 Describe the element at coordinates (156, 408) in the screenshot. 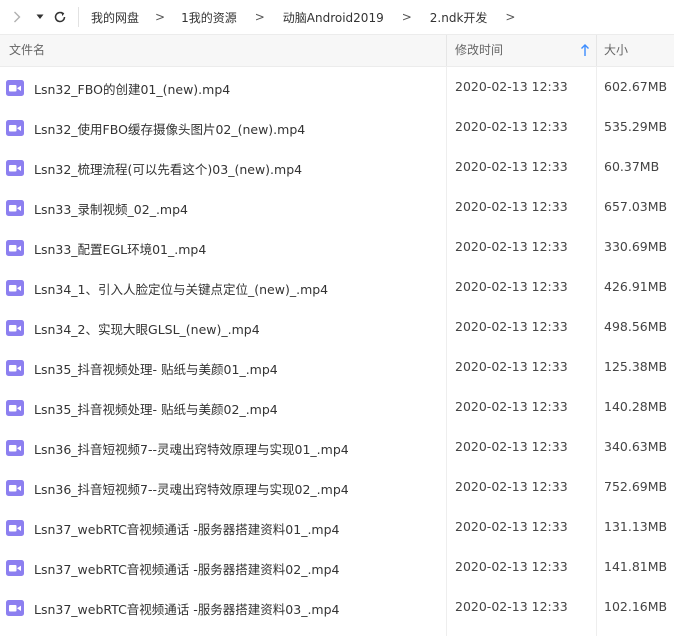

I see `file-name: Lsn35_抖音视频处理- 贴纸与美颜02_.mp4` at that location.